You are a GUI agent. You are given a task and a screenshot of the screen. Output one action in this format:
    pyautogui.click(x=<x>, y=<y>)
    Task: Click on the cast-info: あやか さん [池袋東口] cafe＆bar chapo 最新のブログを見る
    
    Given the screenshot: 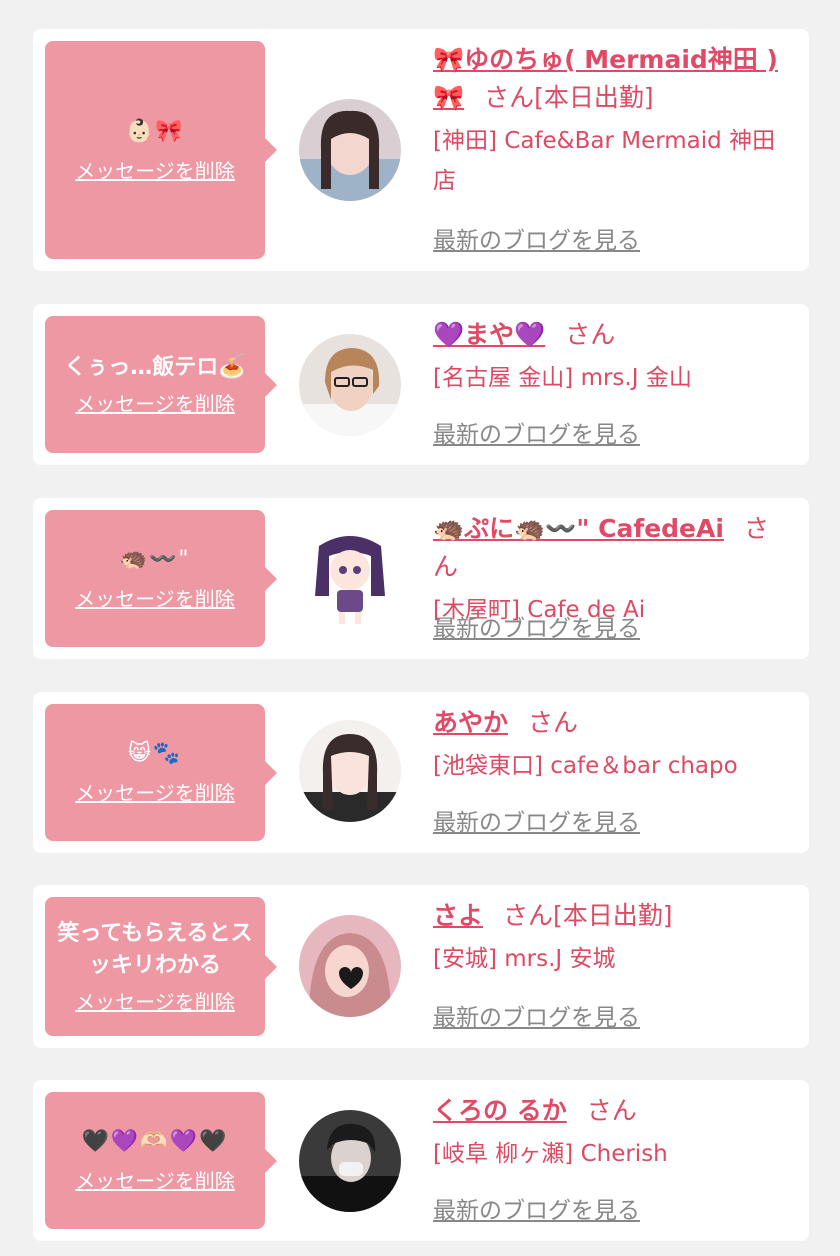 What is the action you would take?
    pyautogui.click(x=613, y=772)
    